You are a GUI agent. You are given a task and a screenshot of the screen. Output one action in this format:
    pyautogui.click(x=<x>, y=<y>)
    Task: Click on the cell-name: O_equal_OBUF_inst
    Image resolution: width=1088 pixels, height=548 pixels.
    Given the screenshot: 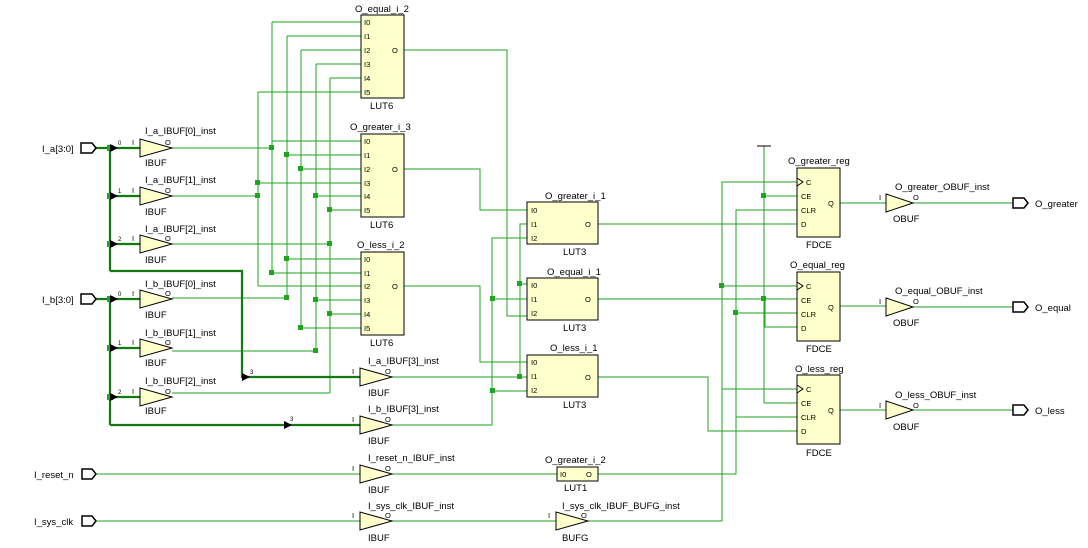 What is the action you would take?
    pyautogui.click(x=939, y=291)
    